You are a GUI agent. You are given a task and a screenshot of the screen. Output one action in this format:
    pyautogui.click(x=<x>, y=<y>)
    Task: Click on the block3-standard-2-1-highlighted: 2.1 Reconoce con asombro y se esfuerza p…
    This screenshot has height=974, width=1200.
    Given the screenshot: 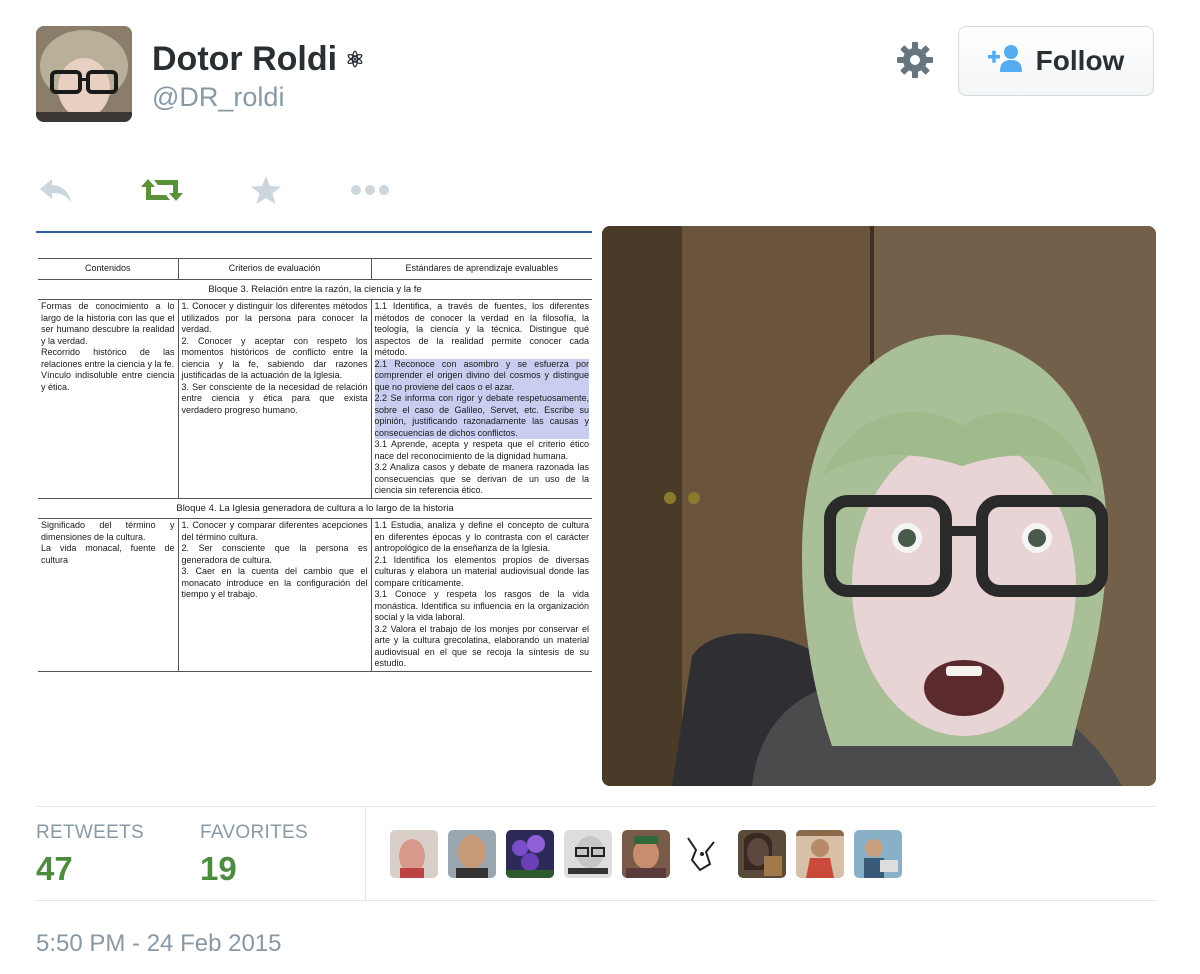 What is the action you would take?
    pyautogui.click(x=481, y=375)
    